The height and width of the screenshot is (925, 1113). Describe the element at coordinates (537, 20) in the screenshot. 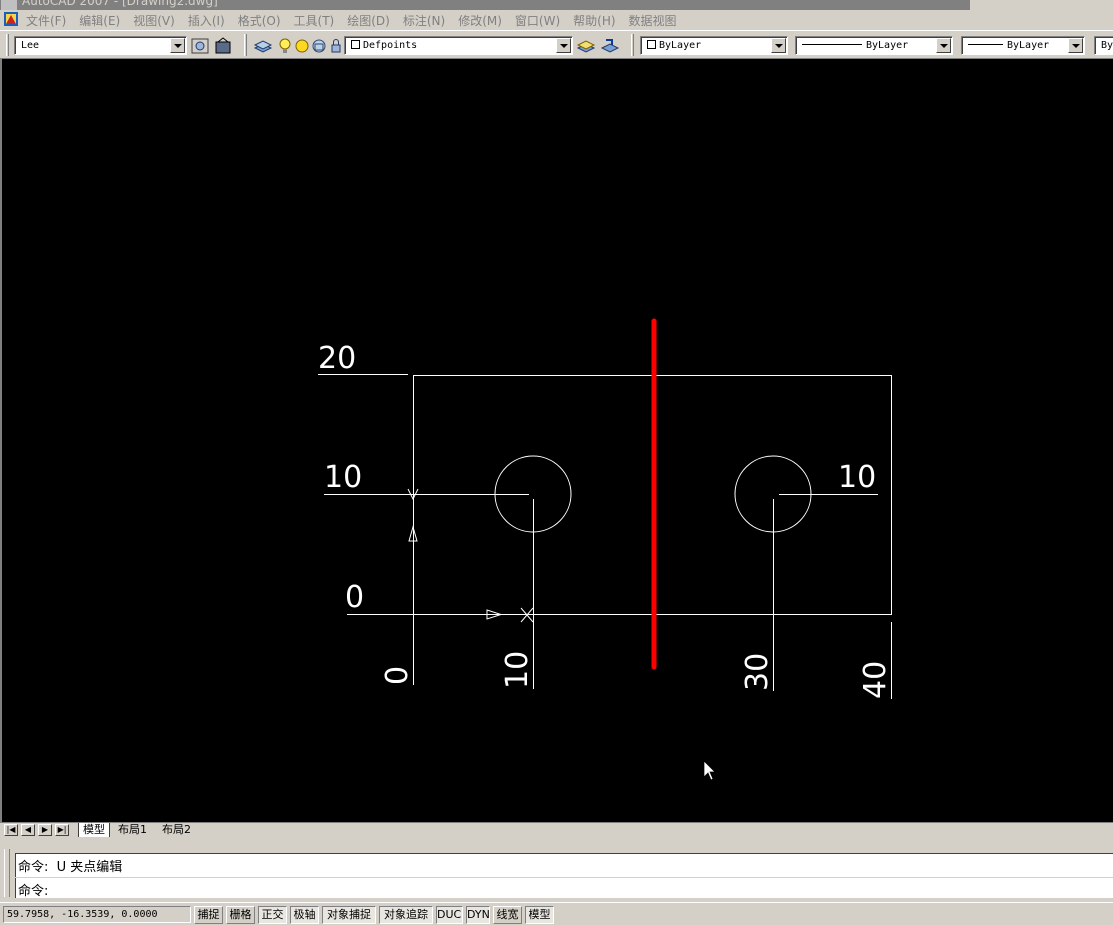

I see `menu-window: 窗口(W)` at that location.